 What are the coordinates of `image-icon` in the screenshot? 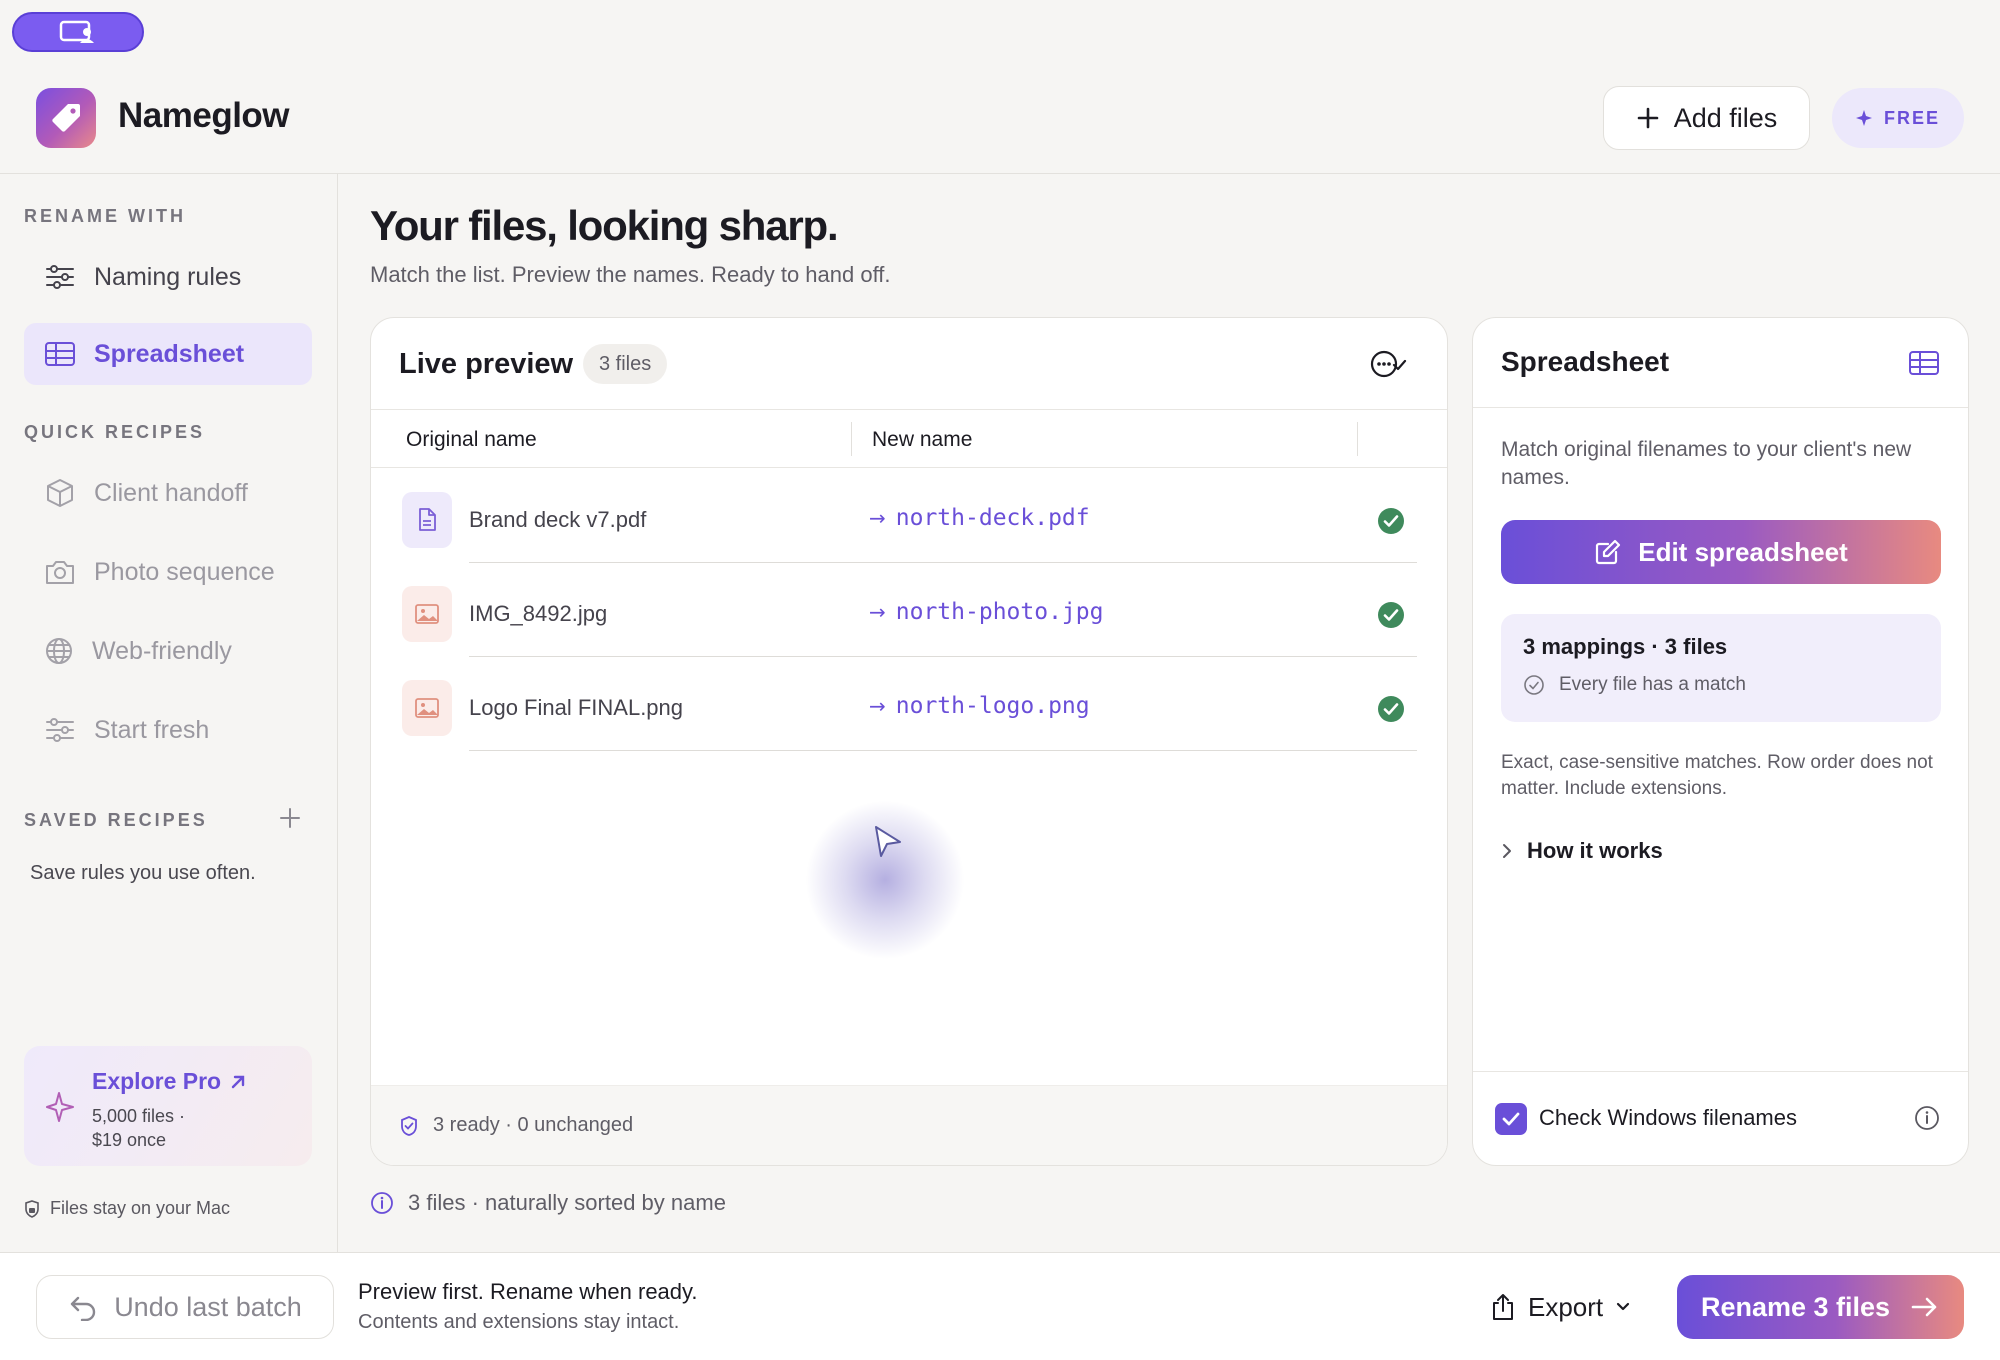 It's located at (427, 614).